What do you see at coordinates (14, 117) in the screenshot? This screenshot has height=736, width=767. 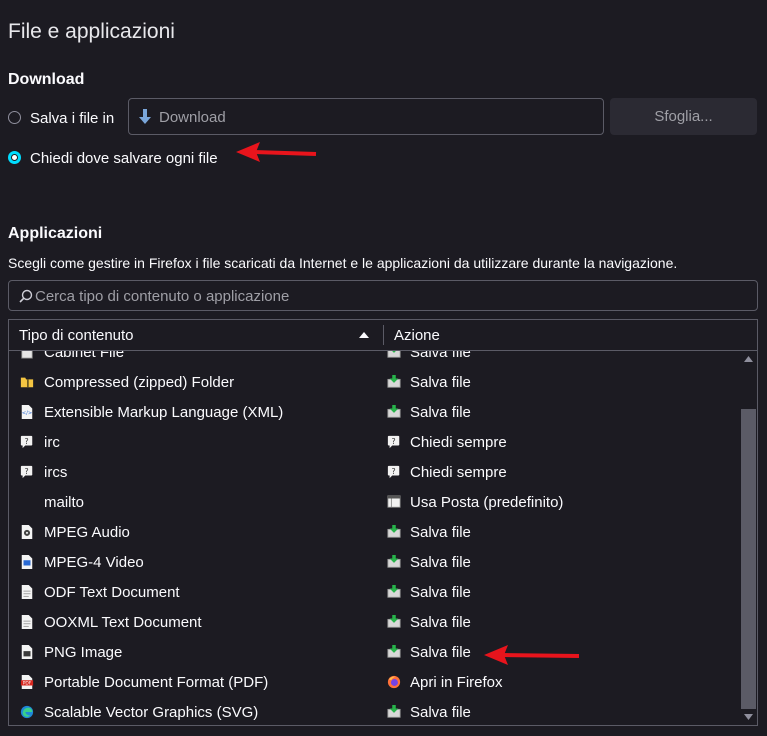 I see `save-to-radio` at bounding box center [14, 117].